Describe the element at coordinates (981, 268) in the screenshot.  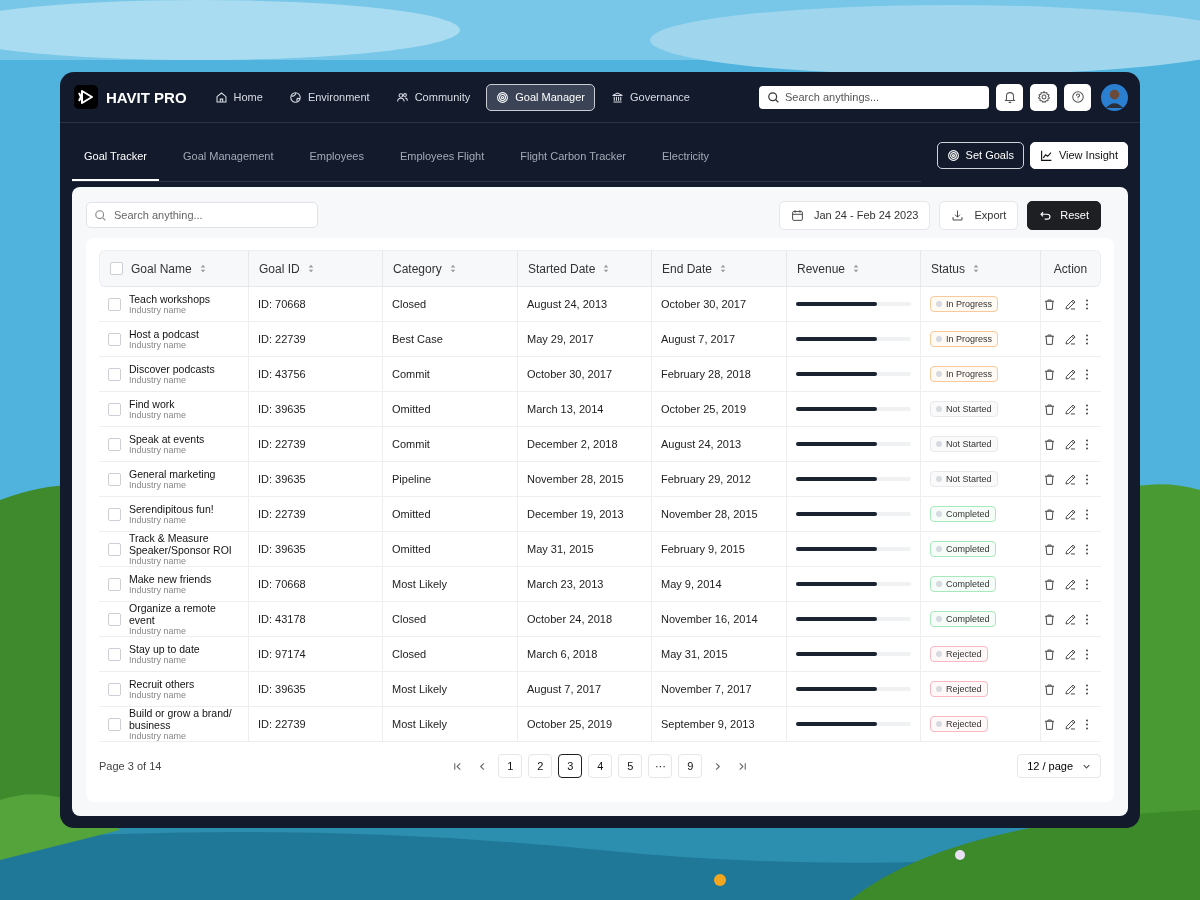
I see `column-header: Status` at that location.